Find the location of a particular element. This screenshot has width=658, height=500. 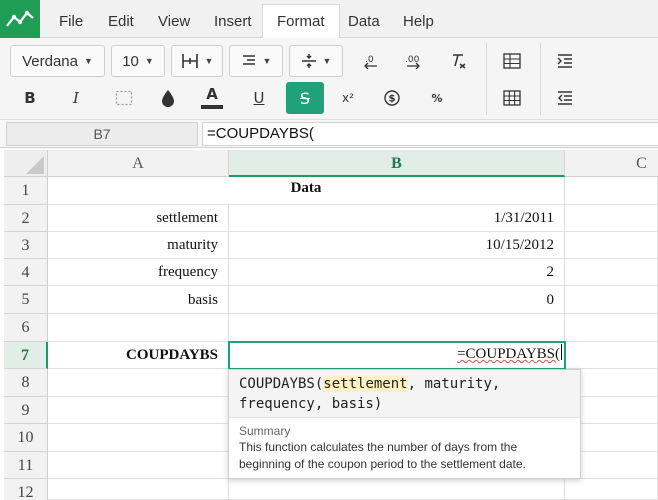

cell-b2: 1/31/2011 is located at coordinates (397, 218).